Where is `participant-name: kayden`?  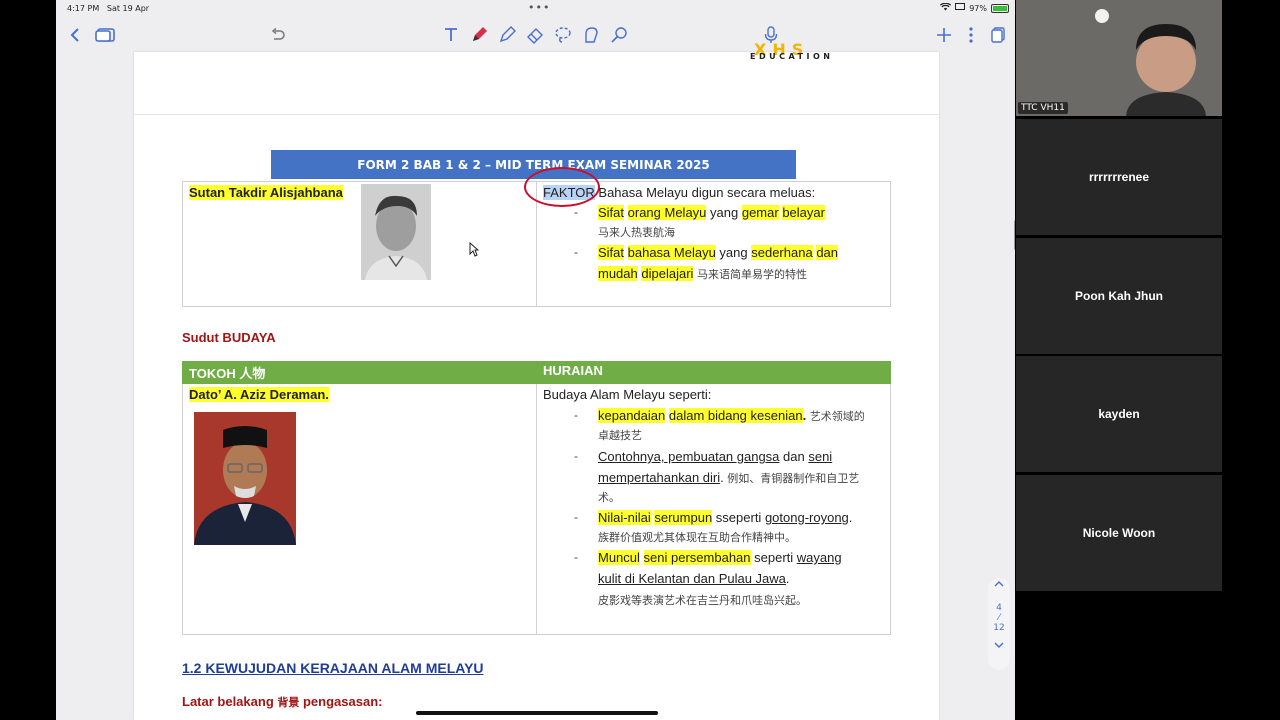
participant-name: kayden is located at coordinates (1119, 414).